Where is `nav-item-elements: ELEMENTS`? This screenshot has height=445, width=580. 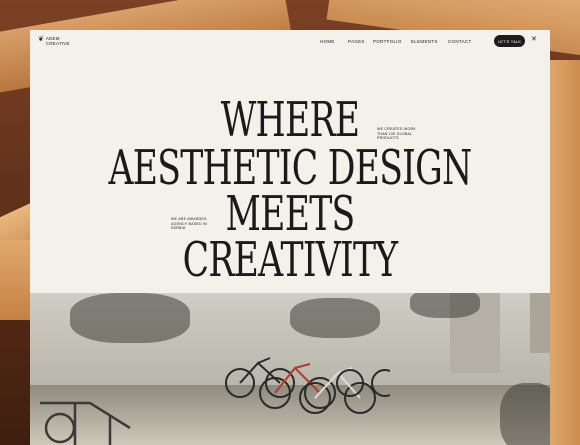 nav-item-elements: ELEMENTS is located at coordinates (424, 41).